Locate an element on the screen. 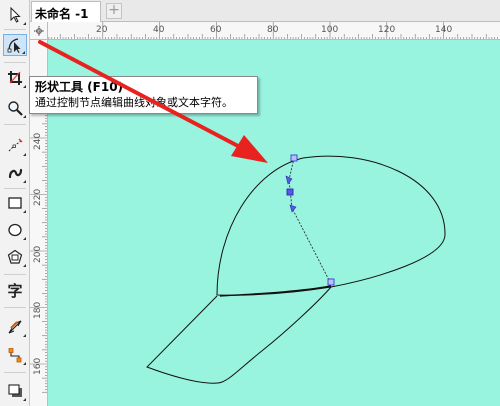  add-document-tab-button: + is located at coordinates (114, 11).